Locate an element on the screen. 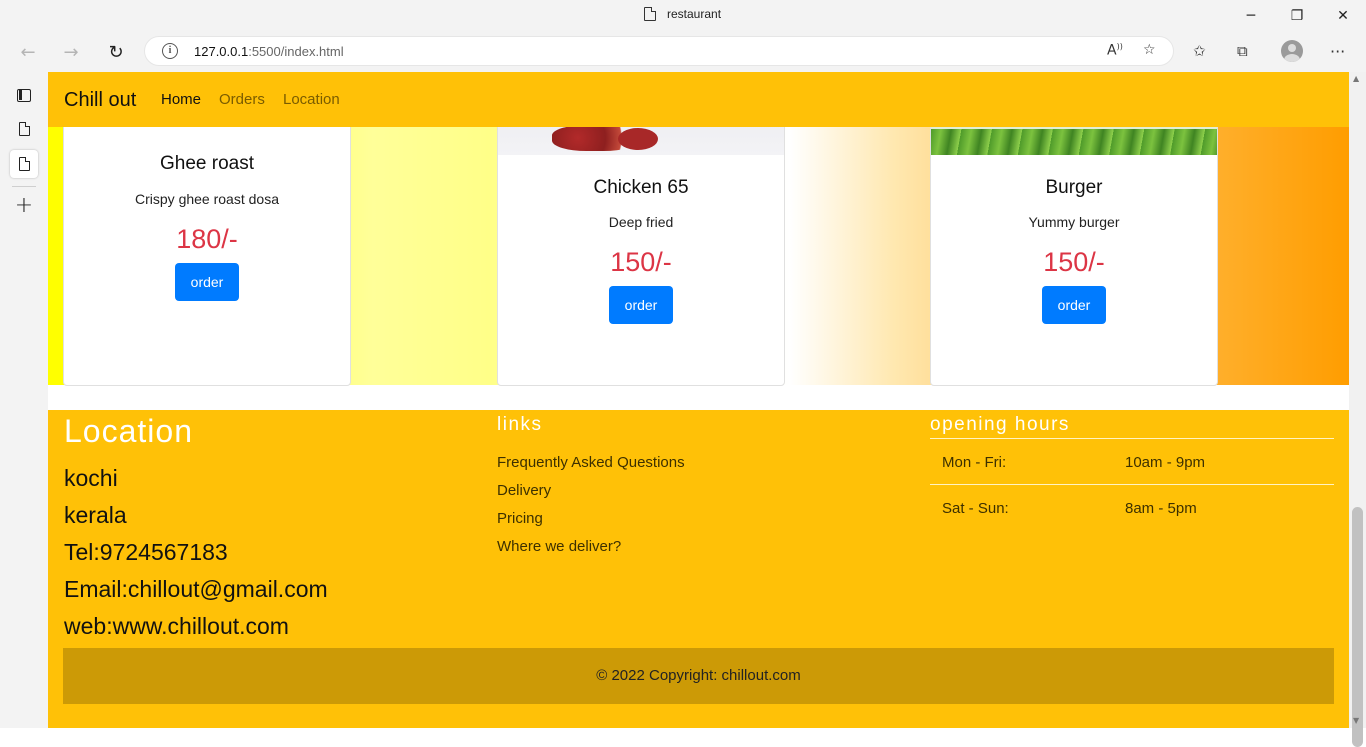  scroll-down-icon: ▼ is located at coordinates (1356, 720).